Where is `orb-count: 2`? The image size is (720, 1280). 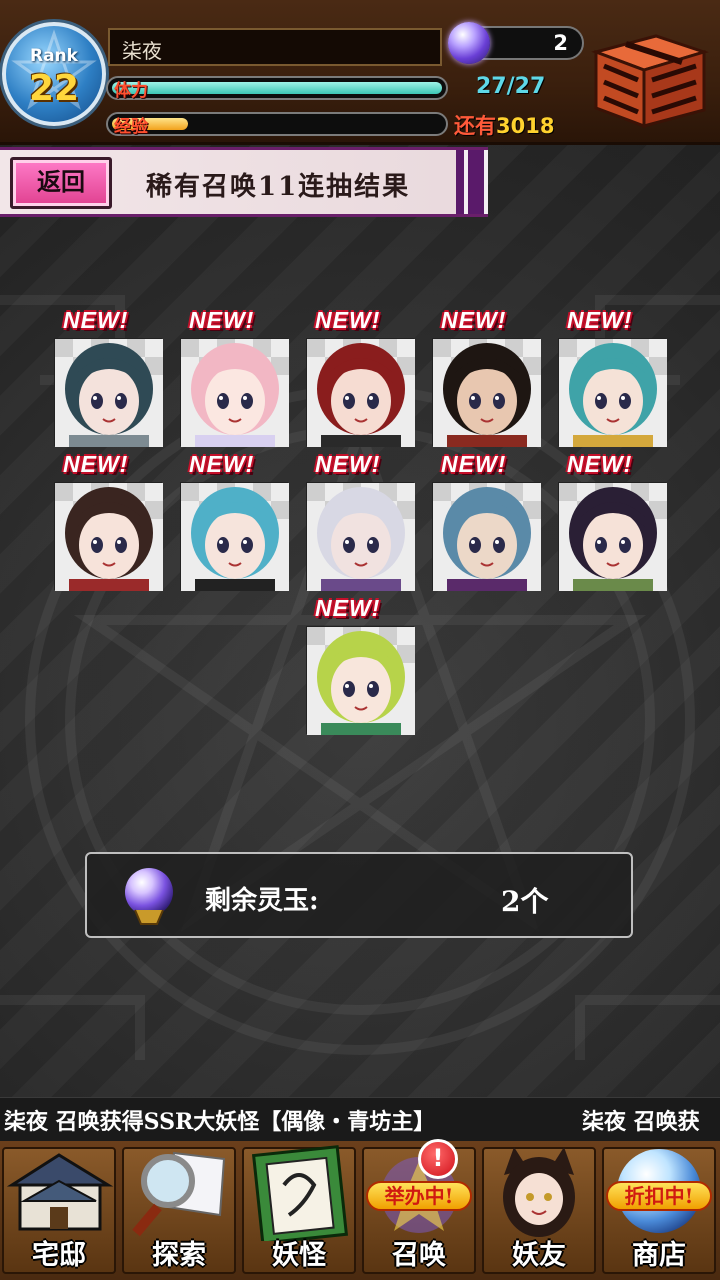 orb-count: 2 is located at coordinates (560, 43).